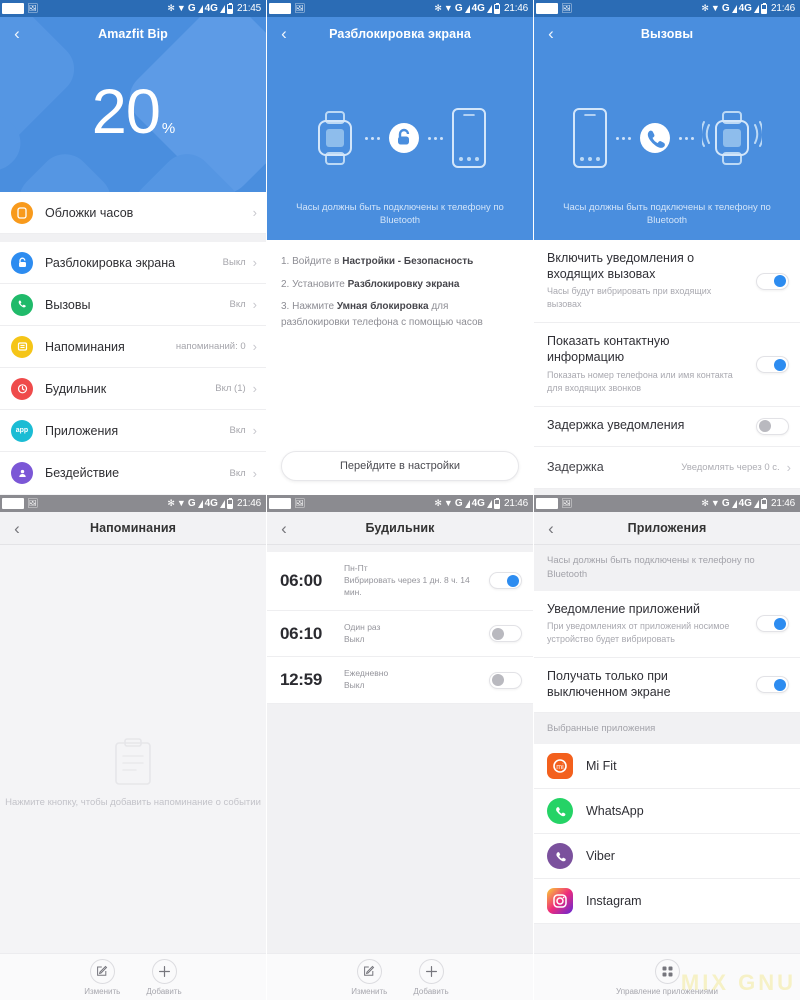  What do you see at coordinates (133, 305) in the screenshot?
I see `list-item-calls: Вызовы Вкл ›` at bounding box center [133, 305].